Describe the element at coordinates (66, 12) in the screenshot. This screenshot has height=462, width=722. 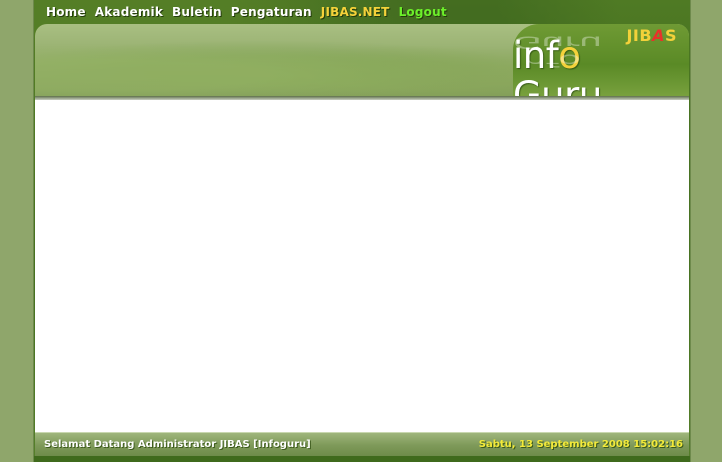
I see `nav-home: Home` at that location.